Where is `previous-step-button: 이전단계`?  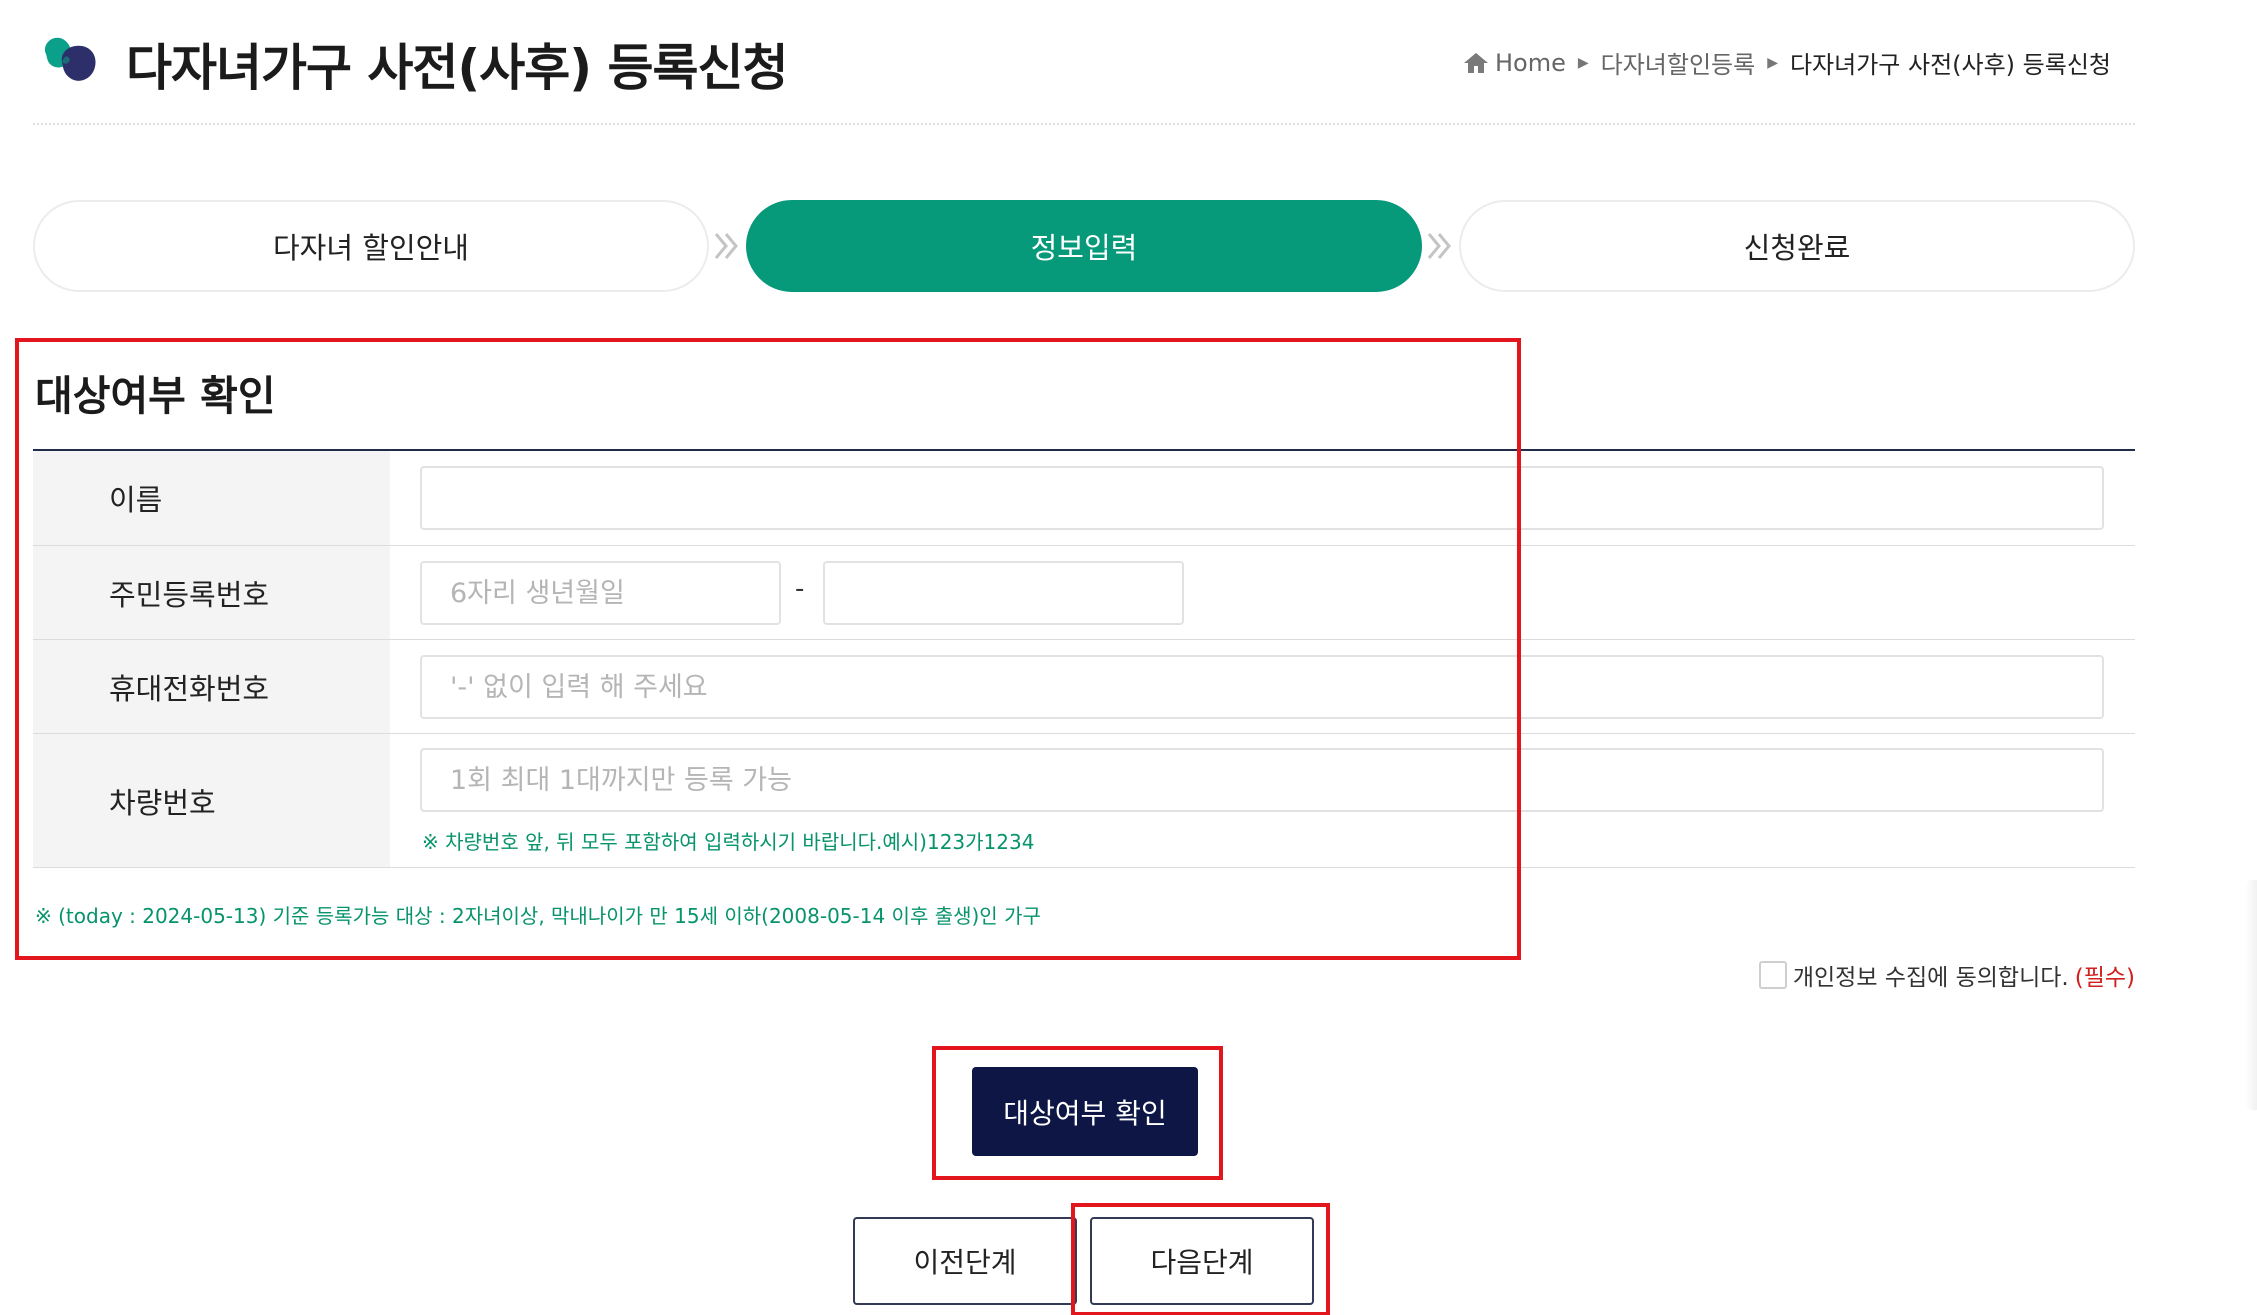
previous-step-button: 이전단계 is located at coordinates (965, 1261).